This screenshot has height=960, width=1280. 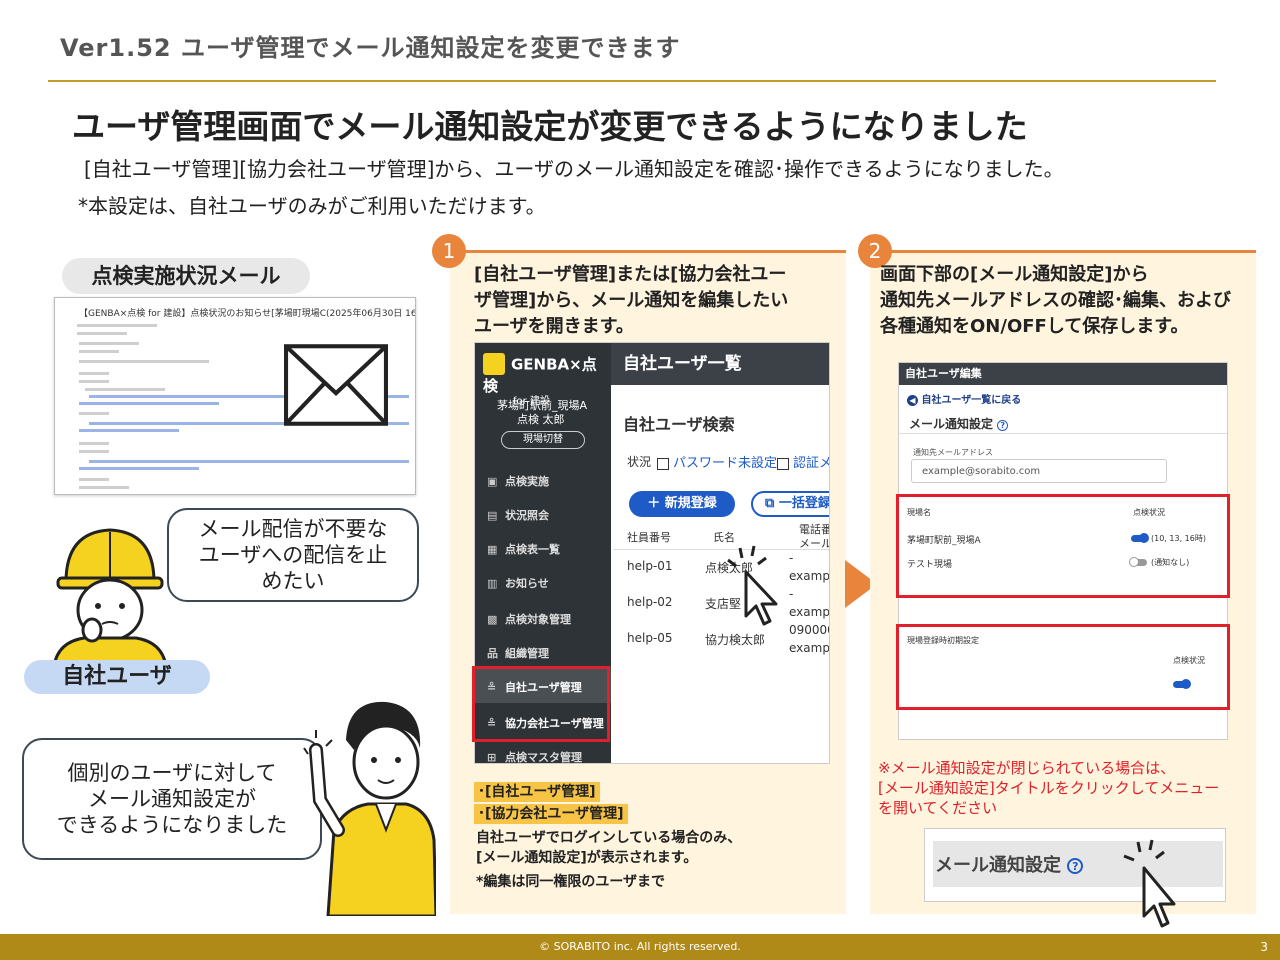 What do you see at coordinates (534, 756) in the screenshot?
I see `sidebar-item-masters: ⊞ 点検マスタ管理` at bounding box center [534, 756].